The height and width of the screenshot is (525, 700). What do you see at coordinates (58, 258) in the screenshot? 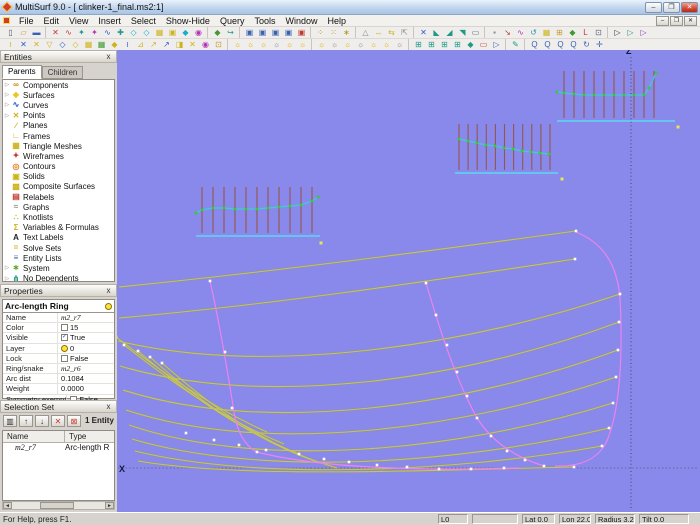
I see `sidebar-item-entity-lists: ≡ Entity Lists` at bounding box center [58, 258].